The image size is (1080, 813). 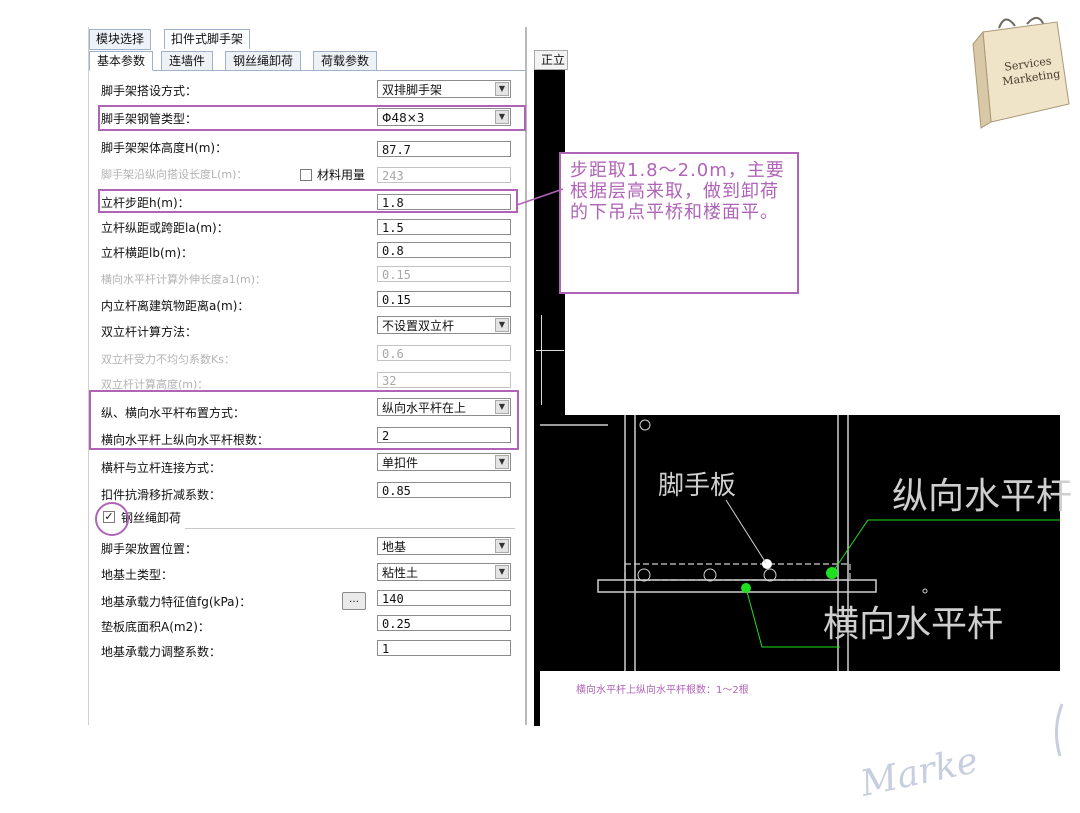 I want to click on lb-label: 立杆横距lb(m)：, so click(x=147, y=253).